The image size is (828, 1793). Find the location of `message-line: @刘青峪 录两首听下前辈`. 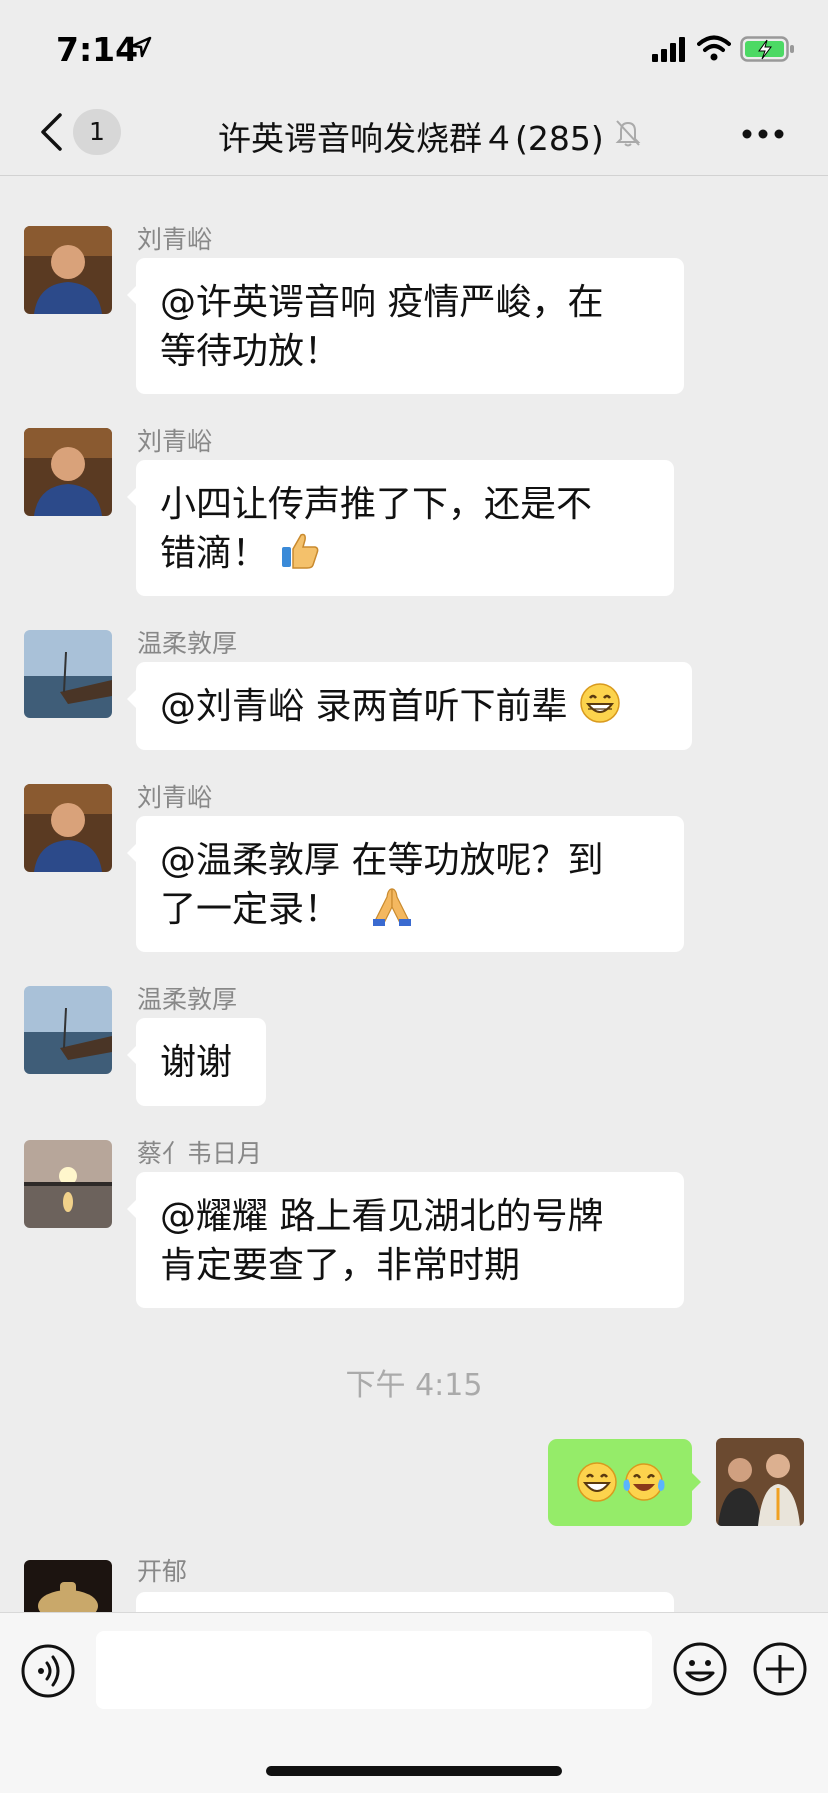

message-line: @刘青峪 录两首听下前辈 is located at coordinates (364, 706).